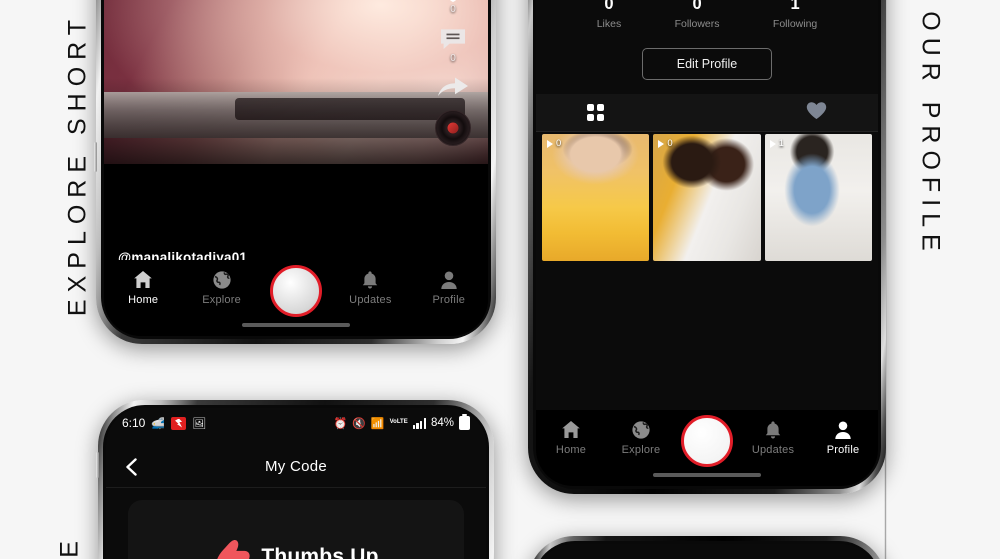 The width and height of the screenshot is (1000, 559). I want to click on mute-icon: 🔇, so click(359, 423).